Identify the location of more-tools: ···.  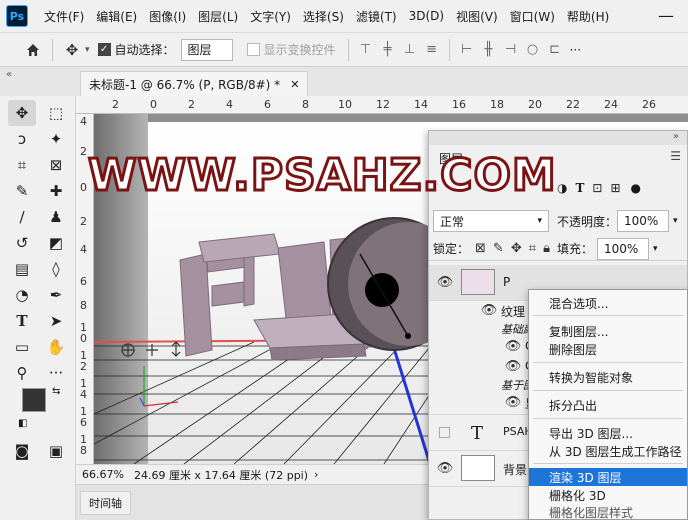
(56, 373).